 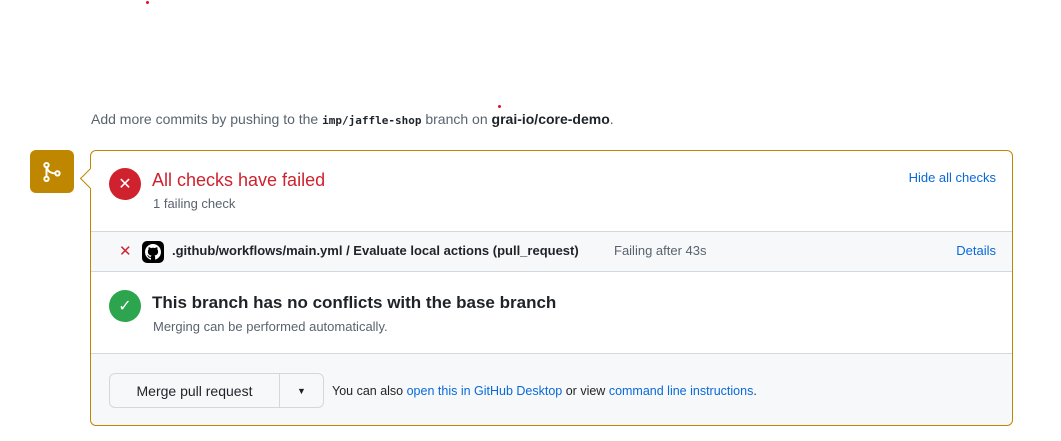 I want to click on check-icon: ✓, so click(x=125, y=306).